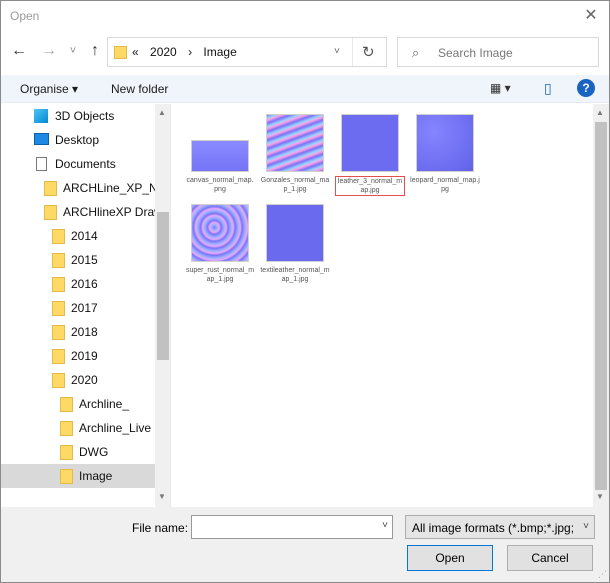  I want to click on arrow-up-icon: ↑, so click(95, 50).